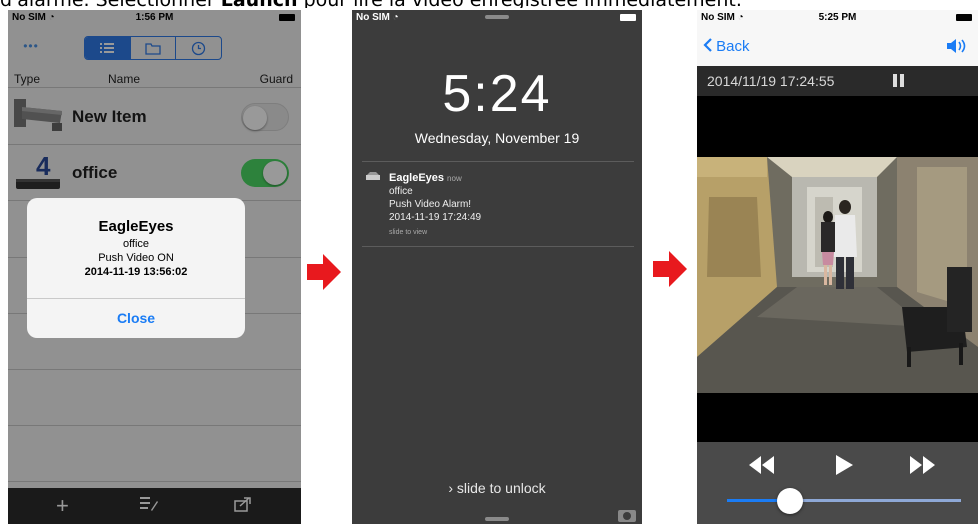 The height and width of the screenshot is (524, 978). What do you see at coordinates (408, 232) in the screenshot?
I see `notification-hint: slide to view` at bounding box center [408, 232].